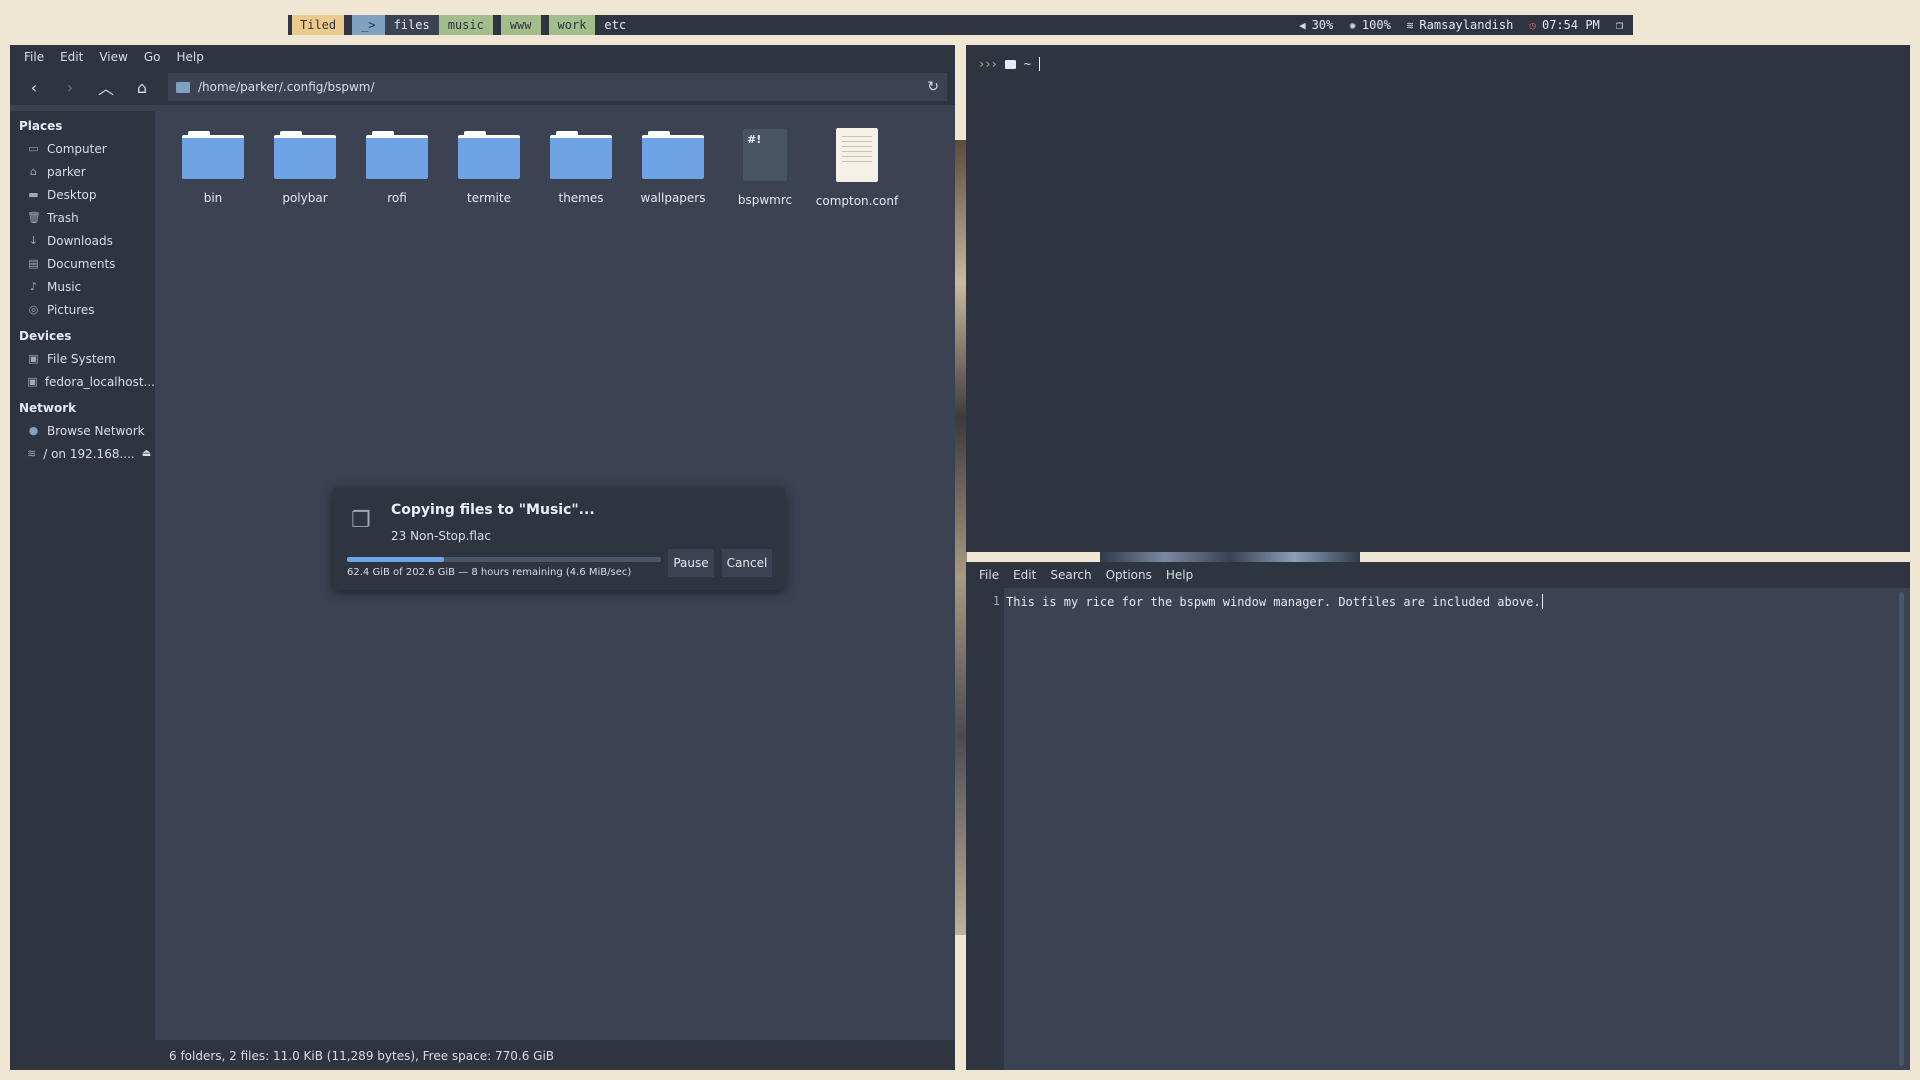 This screenshot has height=1080, width=1920. Describe the element at coordinates (411, 25) in the screenshot. I see `workspace-files: files` at that location.